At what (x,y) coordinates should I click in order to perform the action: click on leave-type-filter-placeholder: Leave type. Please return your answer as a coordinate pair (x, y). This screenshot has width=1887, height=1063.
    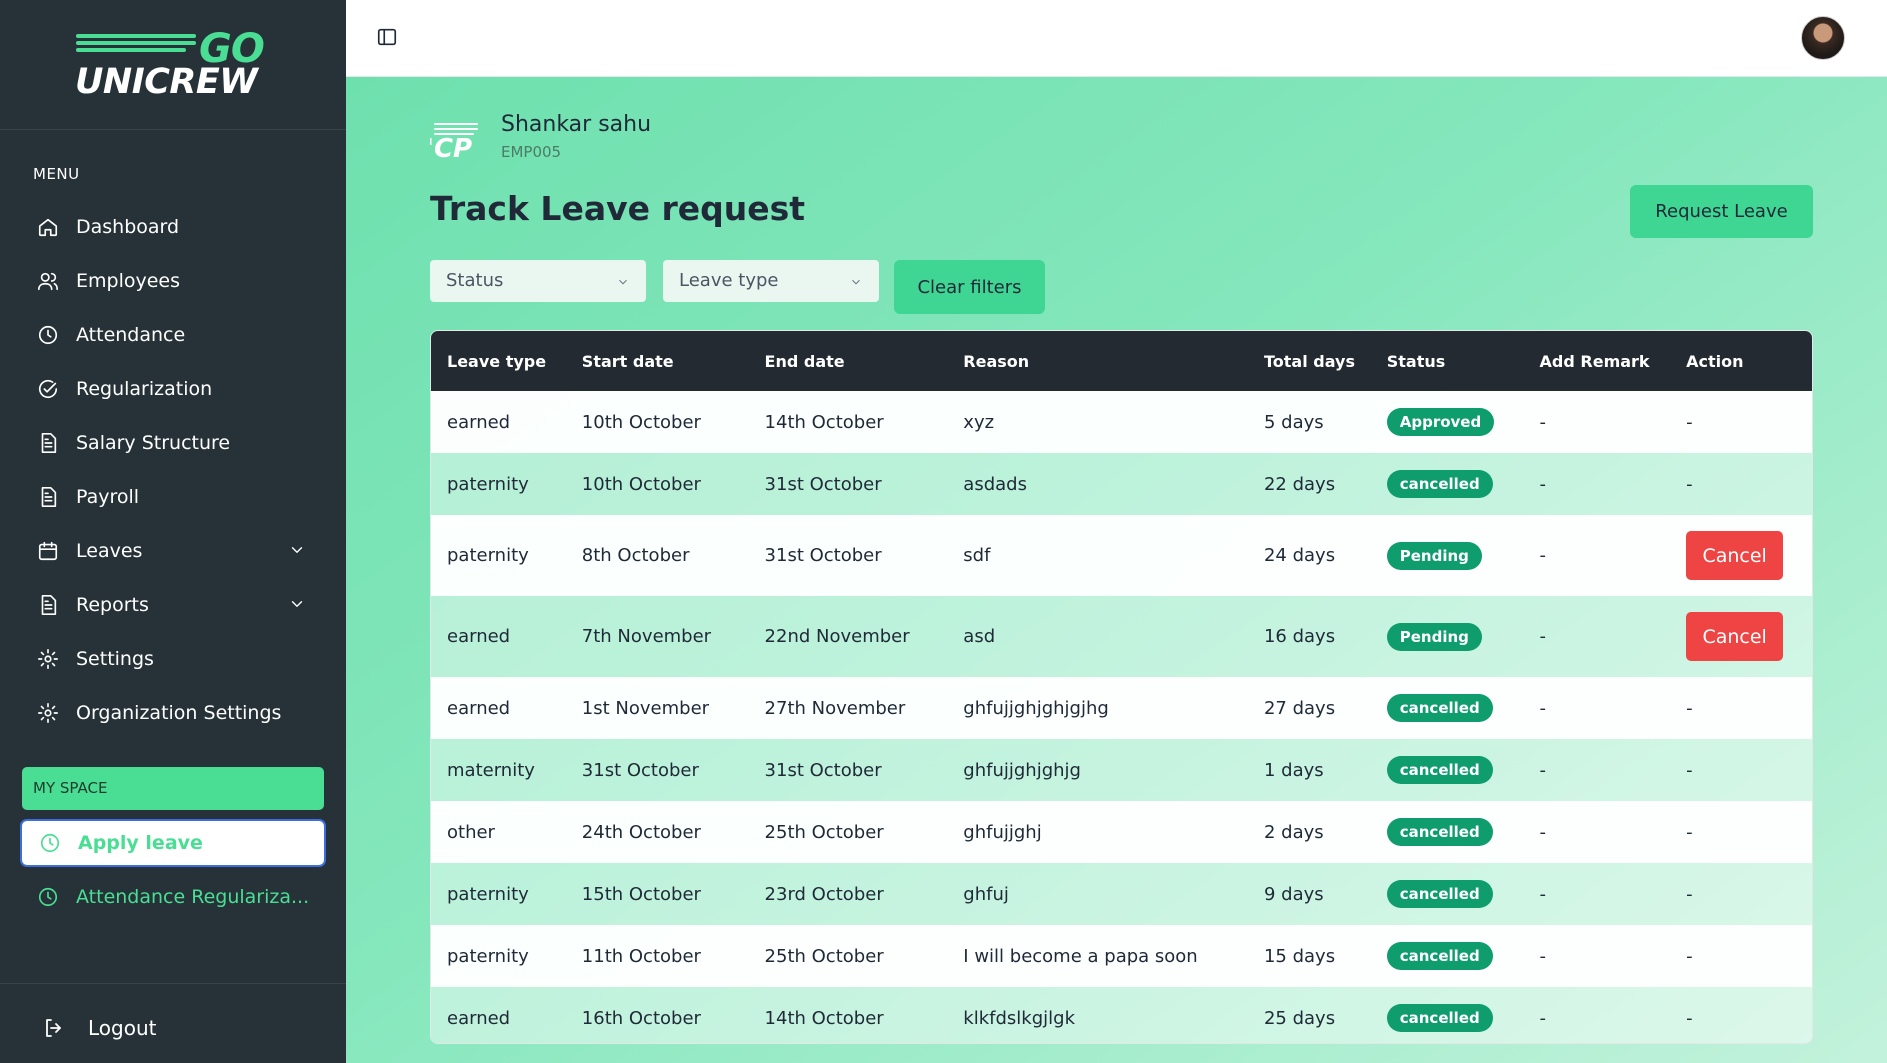
    Looking at the image, I should click on (729, 280).